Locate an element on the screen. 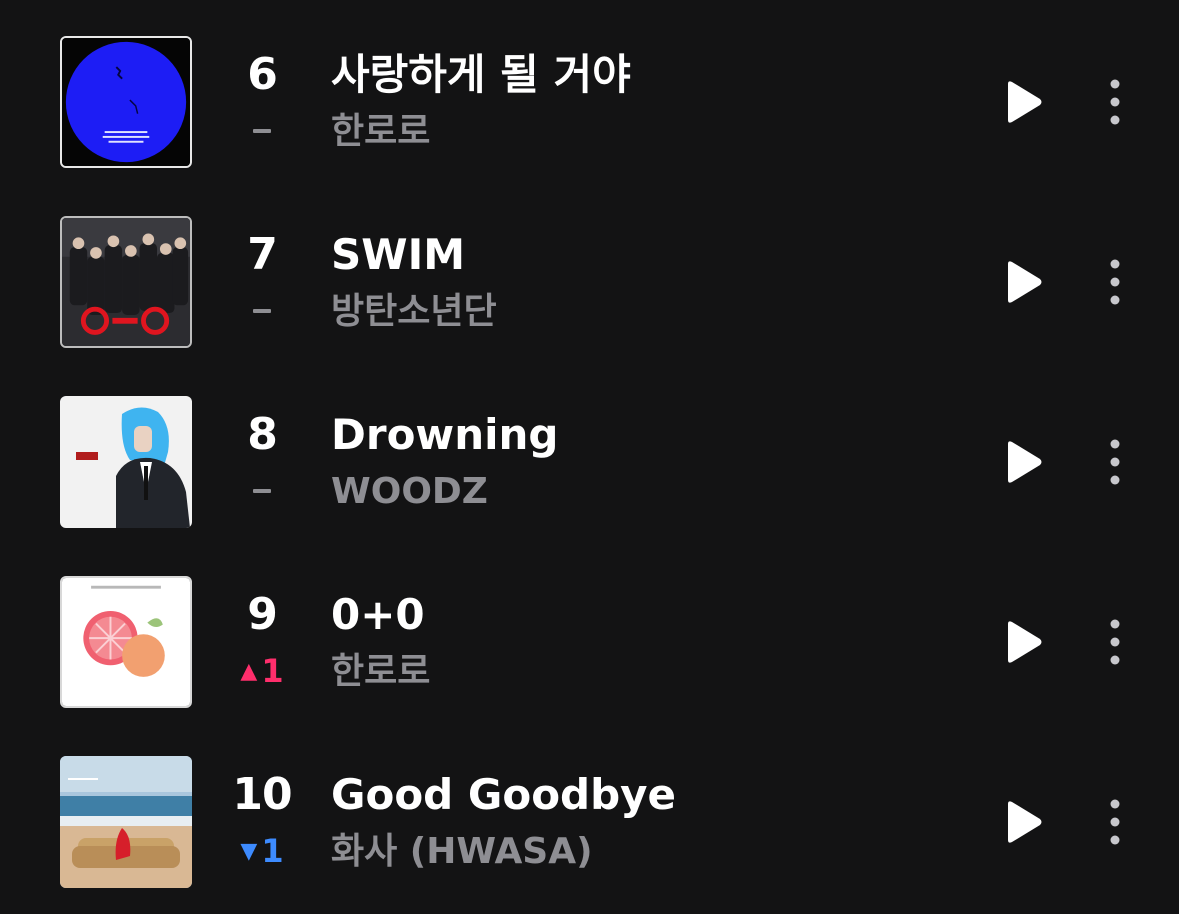 The width and height of the screenshot is (1179, 914). track-artist: 화사 (HWASA) is located at coordinates (462, 852).